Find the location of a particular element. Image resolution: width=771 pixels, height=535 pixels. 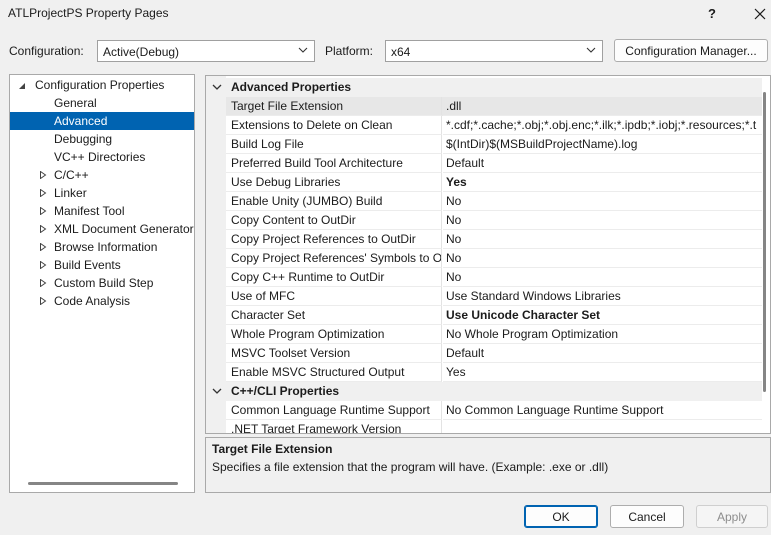

property-value: $(IntDir)$(MSBuildProjectName).log is located at coordinates (602, 144).